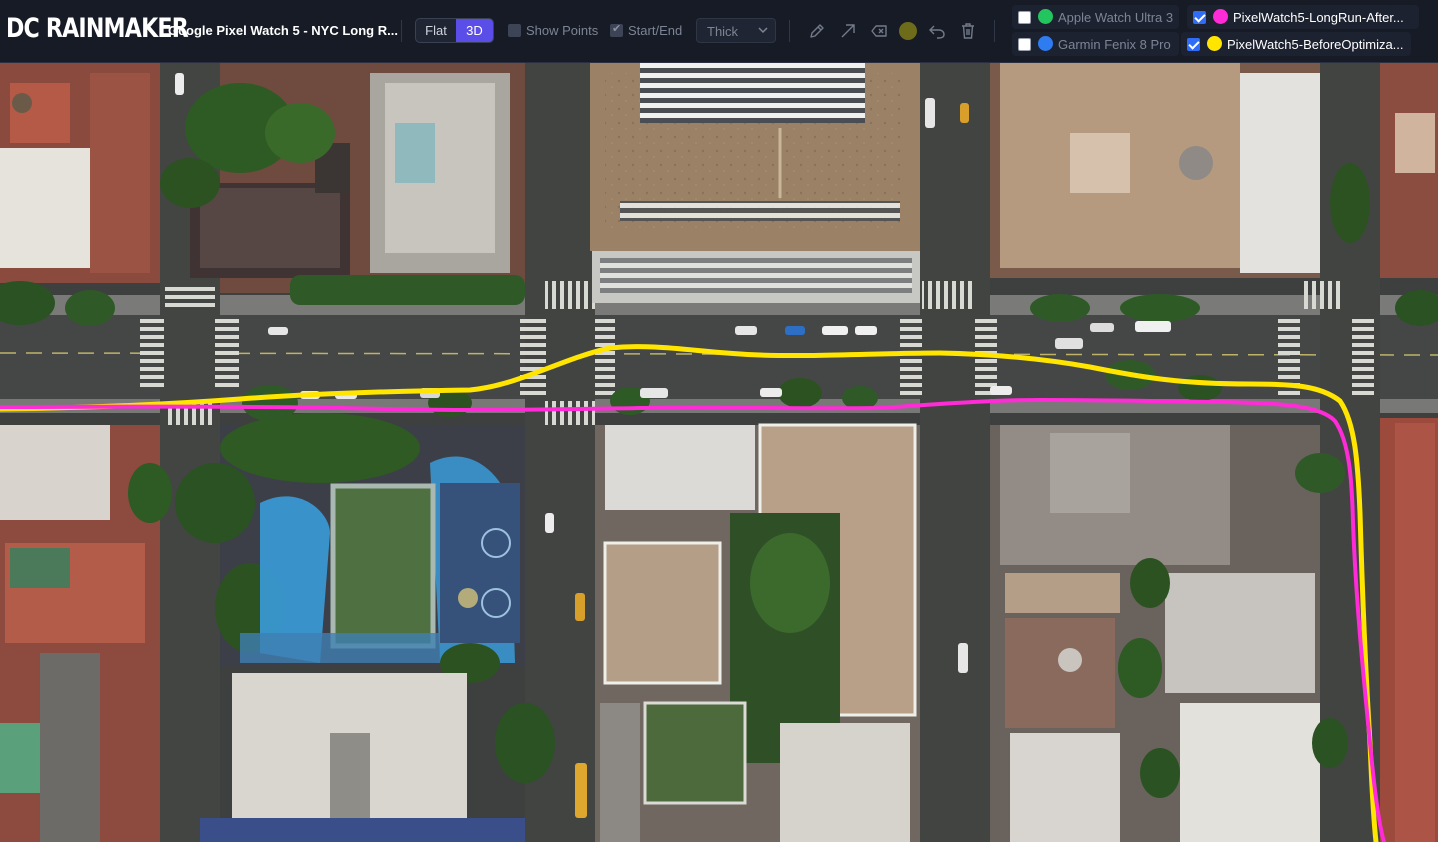  Describe the element at coordinates (817, 31) in the screenshot. I see `pencil-icon` at that location.